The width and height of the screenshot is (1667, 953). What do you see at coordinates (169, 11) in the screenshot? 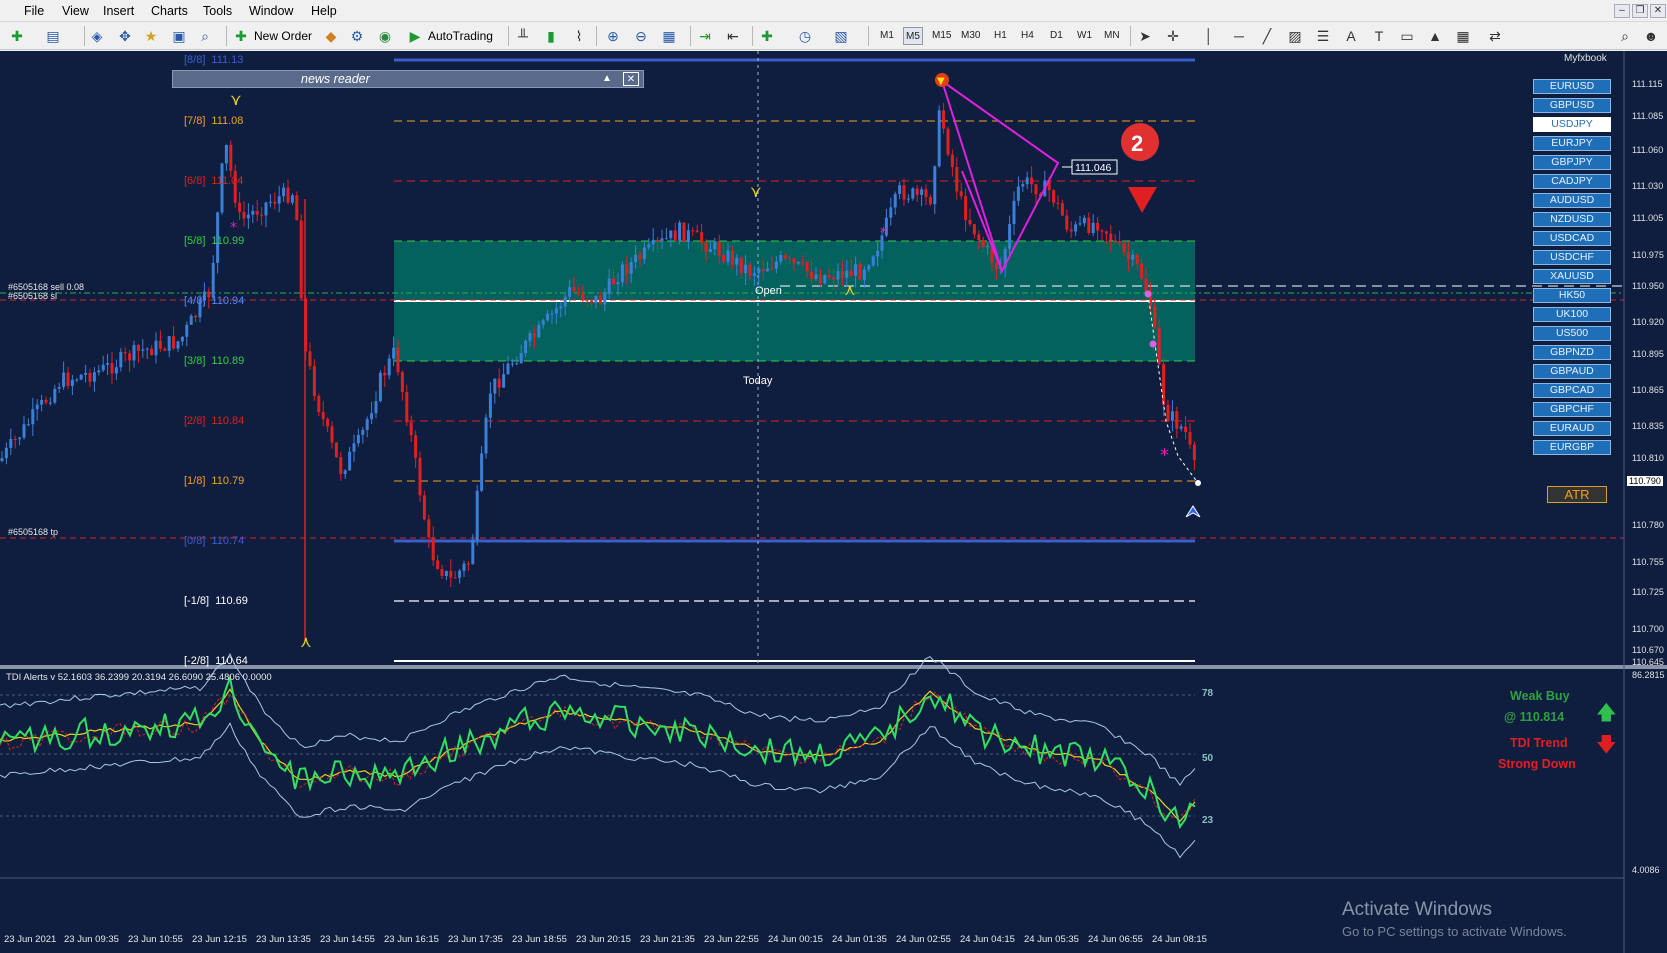
I see `menu-charts: Charts` at bounding box center [169, 11].